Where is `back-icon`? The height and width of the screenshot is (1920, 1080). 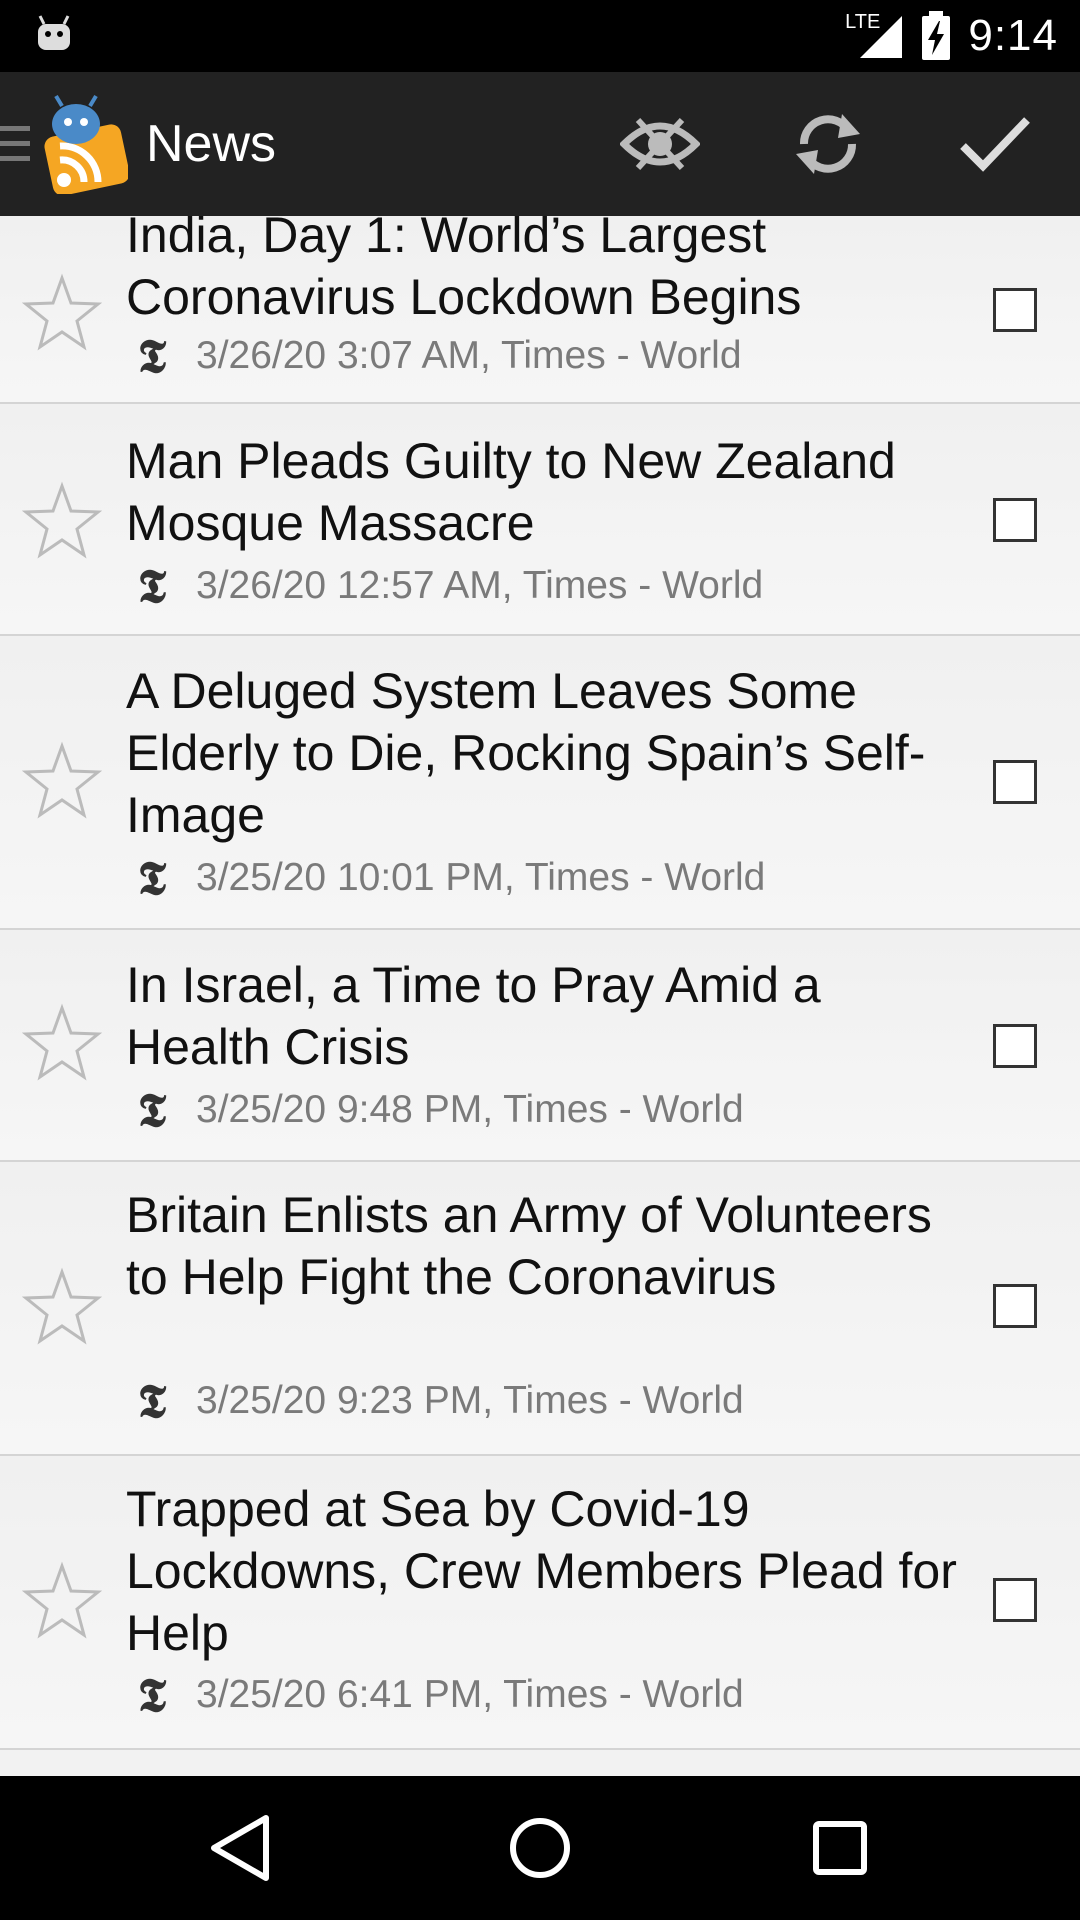
back-icon is located at coordinates (240, 1848).